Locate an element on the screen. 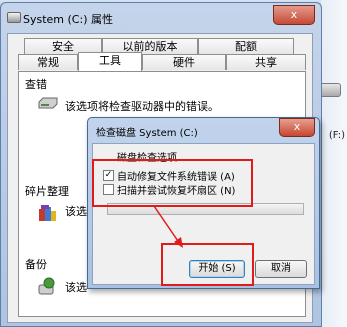  cancel-button: 取消 is located at coordinates (281, 269).